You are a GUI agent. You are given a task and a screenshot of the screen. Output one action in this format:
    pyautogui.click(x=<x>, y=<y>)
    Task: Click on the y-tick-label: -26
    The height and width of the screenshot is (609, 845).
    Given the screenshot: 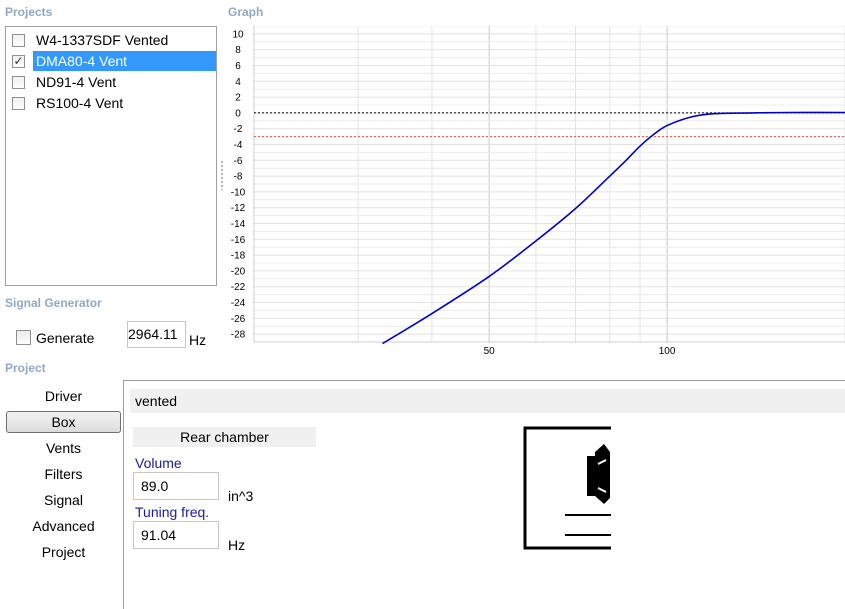 What is the action you would take?
    pyautogui.click(x=238, y=319)
    